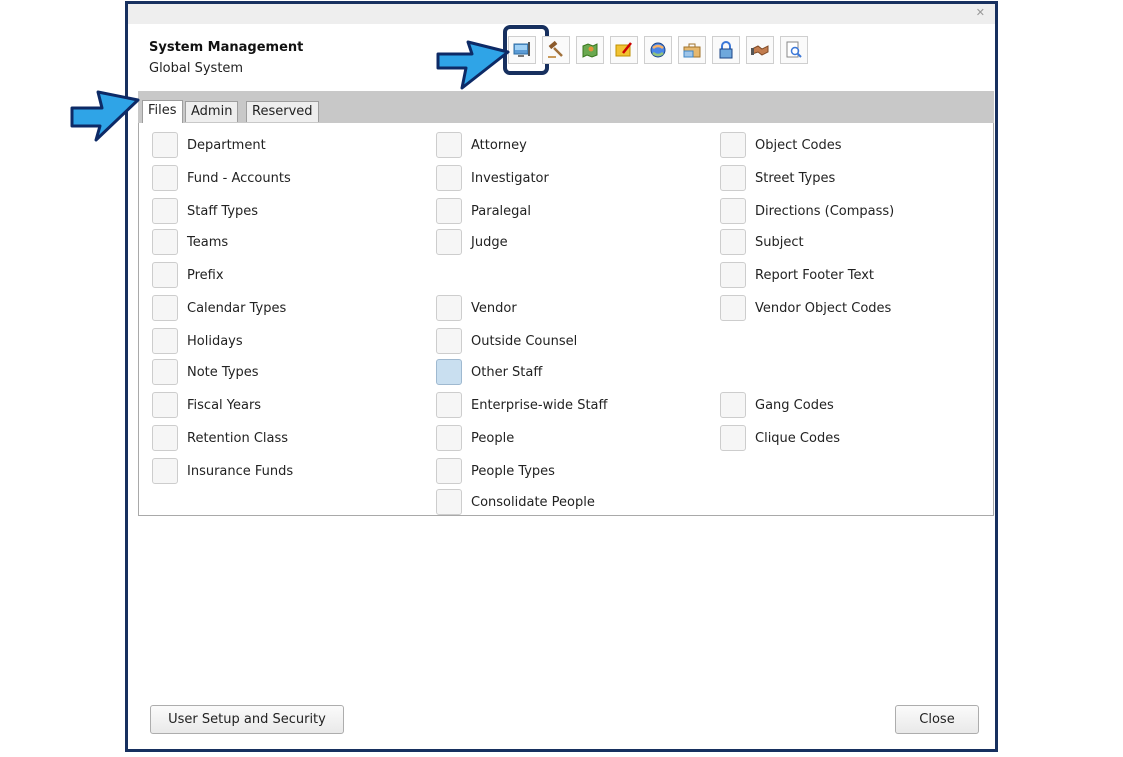  Describe the element at coordinates (823, 308) in the screenshot. I see `option-label: Vendor Object Codes` at that location.